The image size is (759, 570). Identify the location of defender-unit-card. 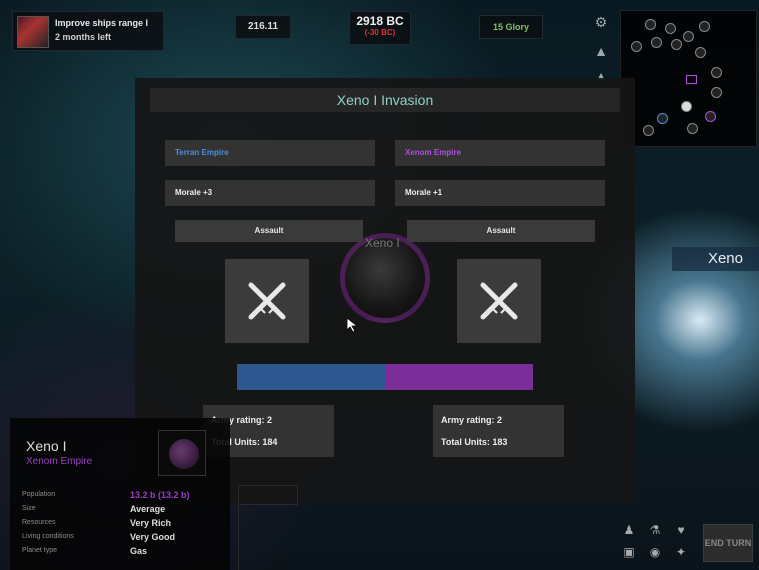
(499, 301).